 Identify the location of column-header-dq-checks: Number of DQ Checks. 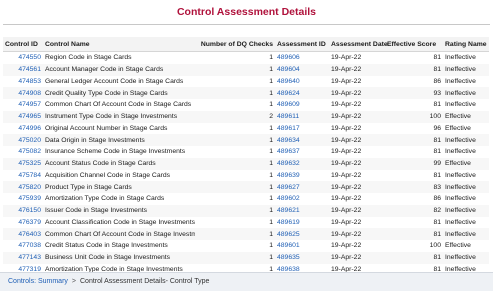
(235, 44).